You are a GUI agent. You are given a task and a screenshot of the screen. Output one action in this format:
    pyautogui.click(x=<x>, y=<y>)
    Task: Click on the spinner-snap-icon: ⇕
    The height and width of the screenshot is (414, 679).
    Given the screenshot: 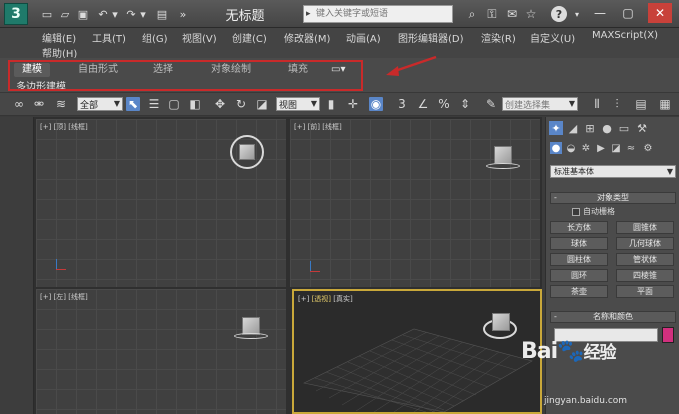 What is the action you would take?
    pyautogui.click(x=465, y=104)
    